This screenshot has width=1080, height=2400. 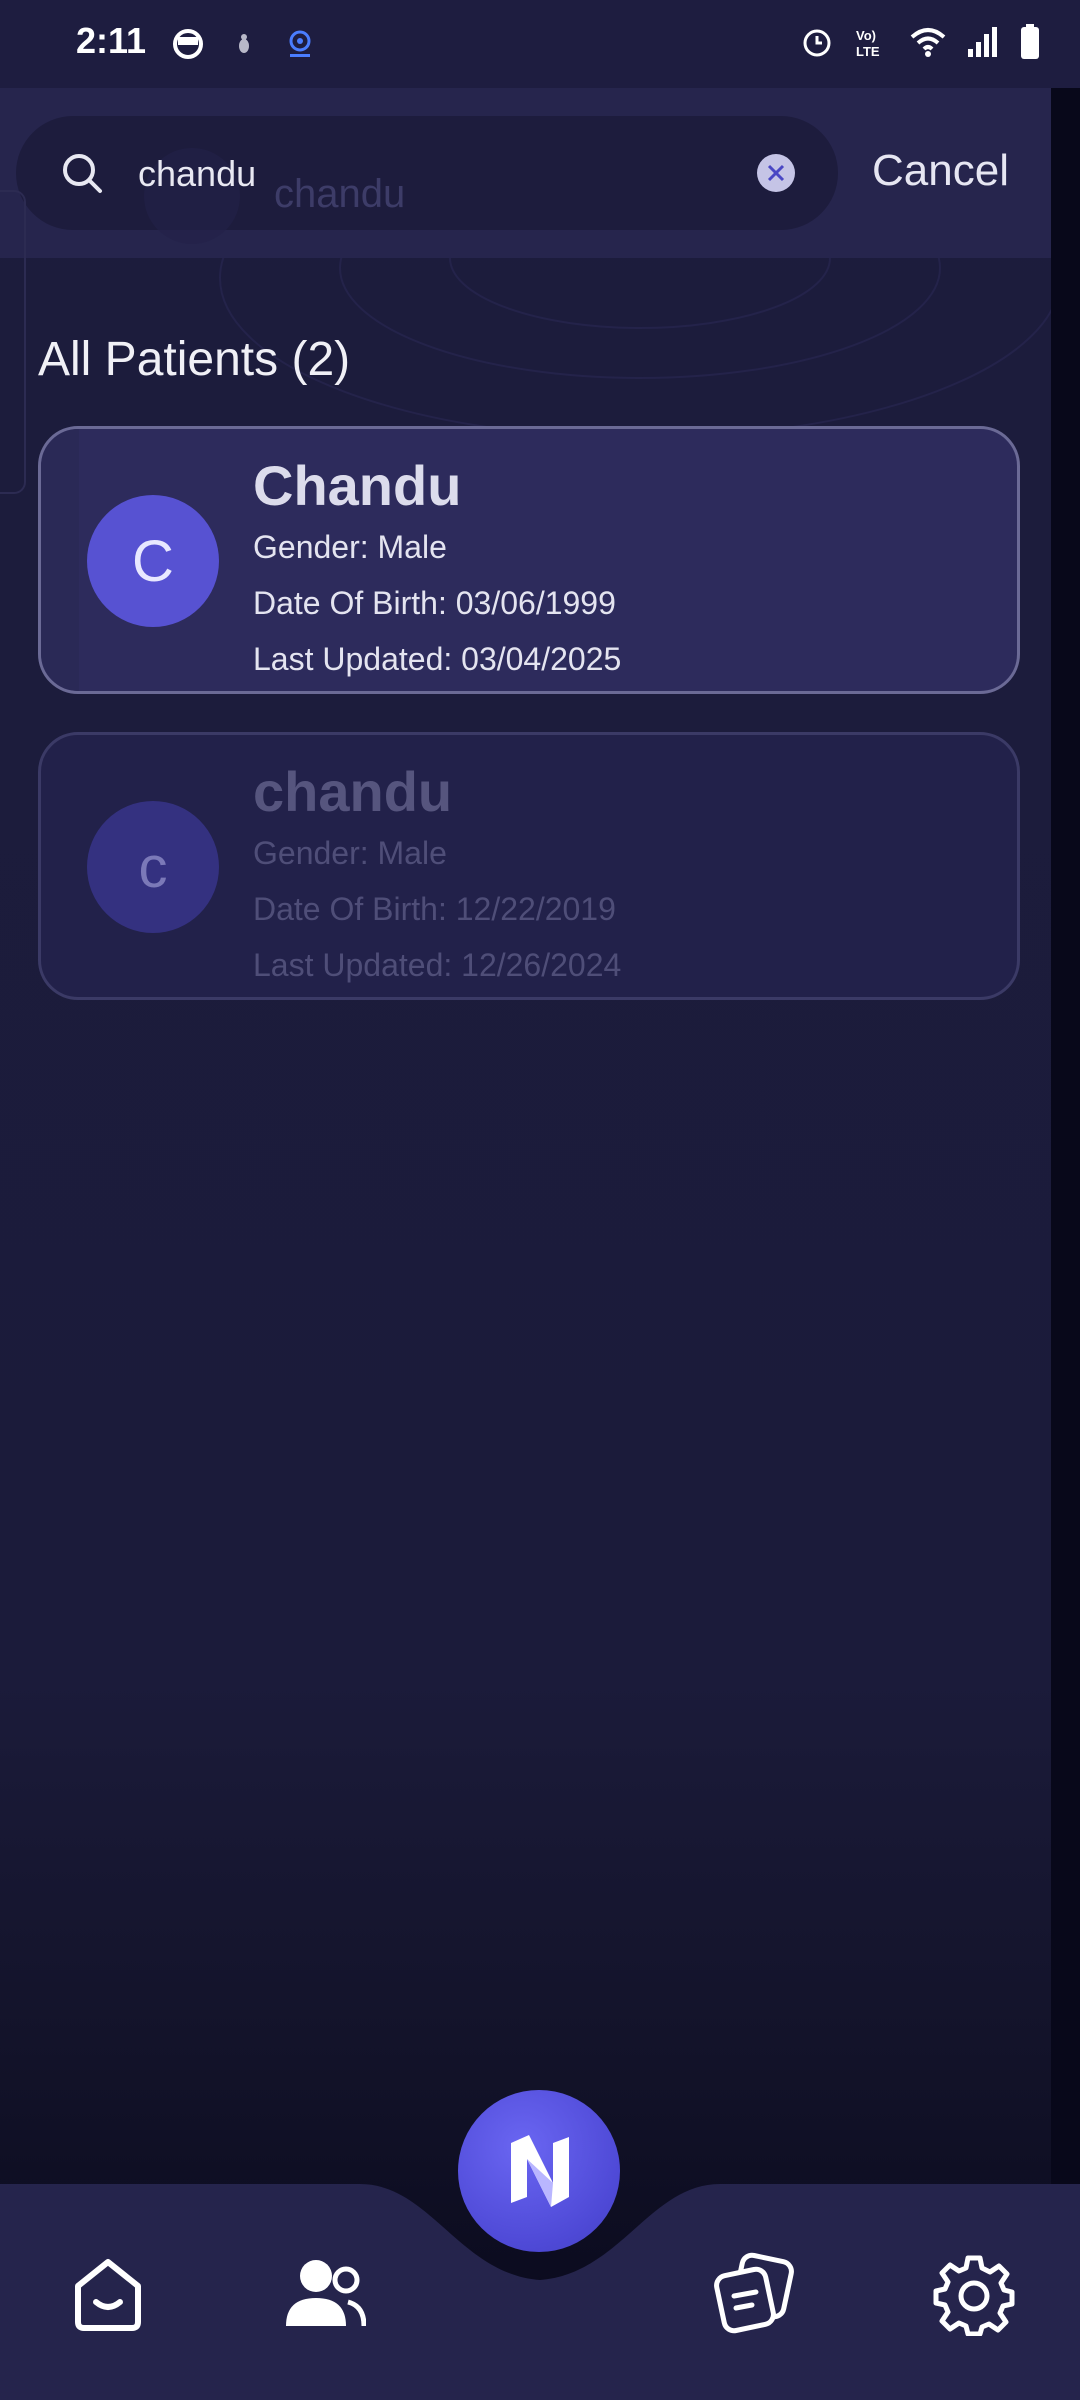 What do you see at coordinates (153, 867) in the screenshot?
I see `avatar: c` at bounding box center [153, 867].